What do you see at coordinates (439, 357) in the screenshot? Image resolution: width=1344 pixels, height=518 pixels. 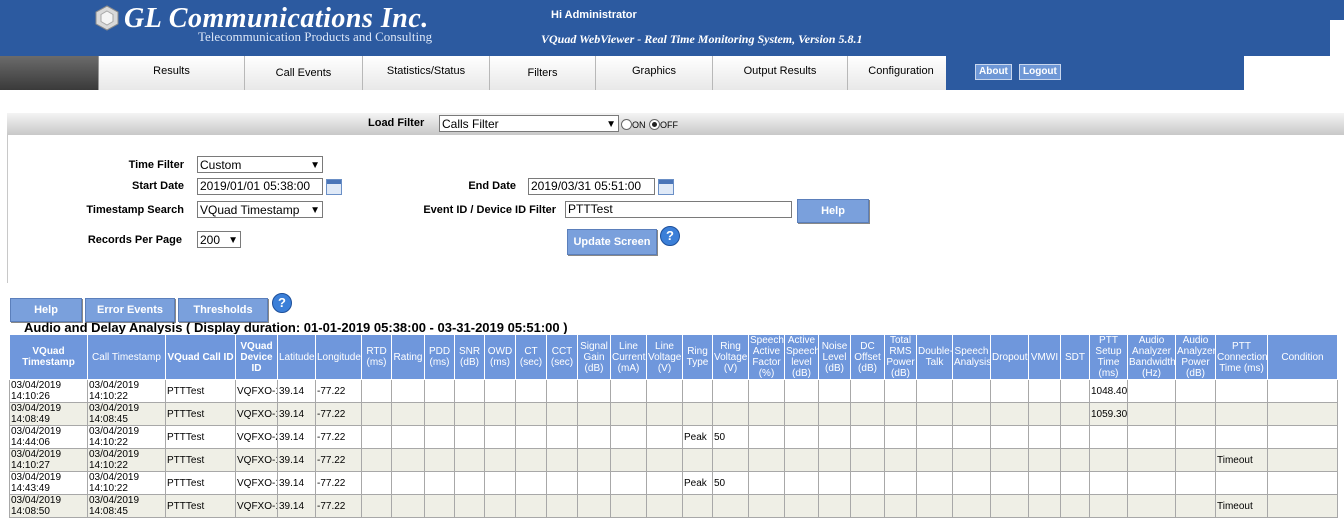 I see `column-header: PDD (ms)` at bounding box center [439, 357].